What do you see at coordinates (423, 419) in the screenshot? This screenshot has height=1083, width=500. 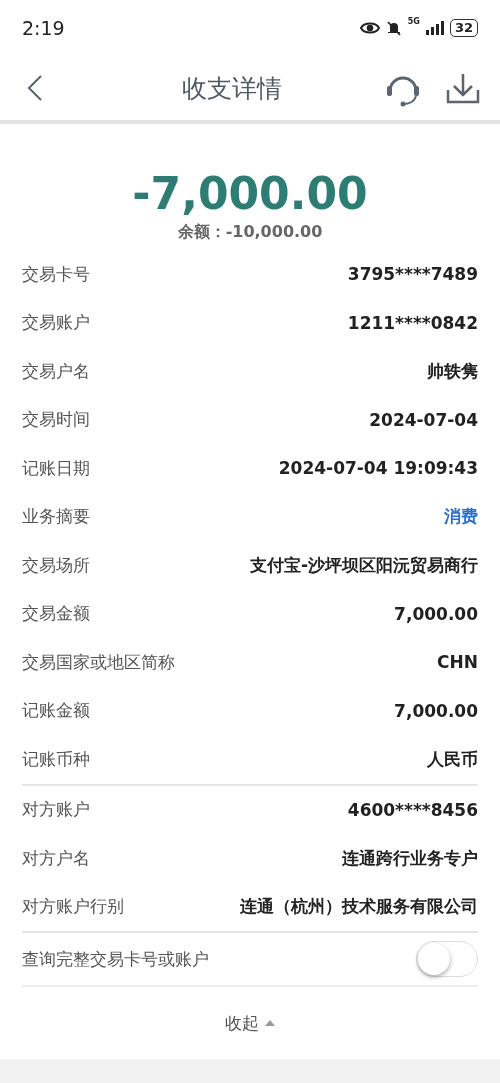 I see `field-value: 2024-07-04` at bounding box center [423, 419].